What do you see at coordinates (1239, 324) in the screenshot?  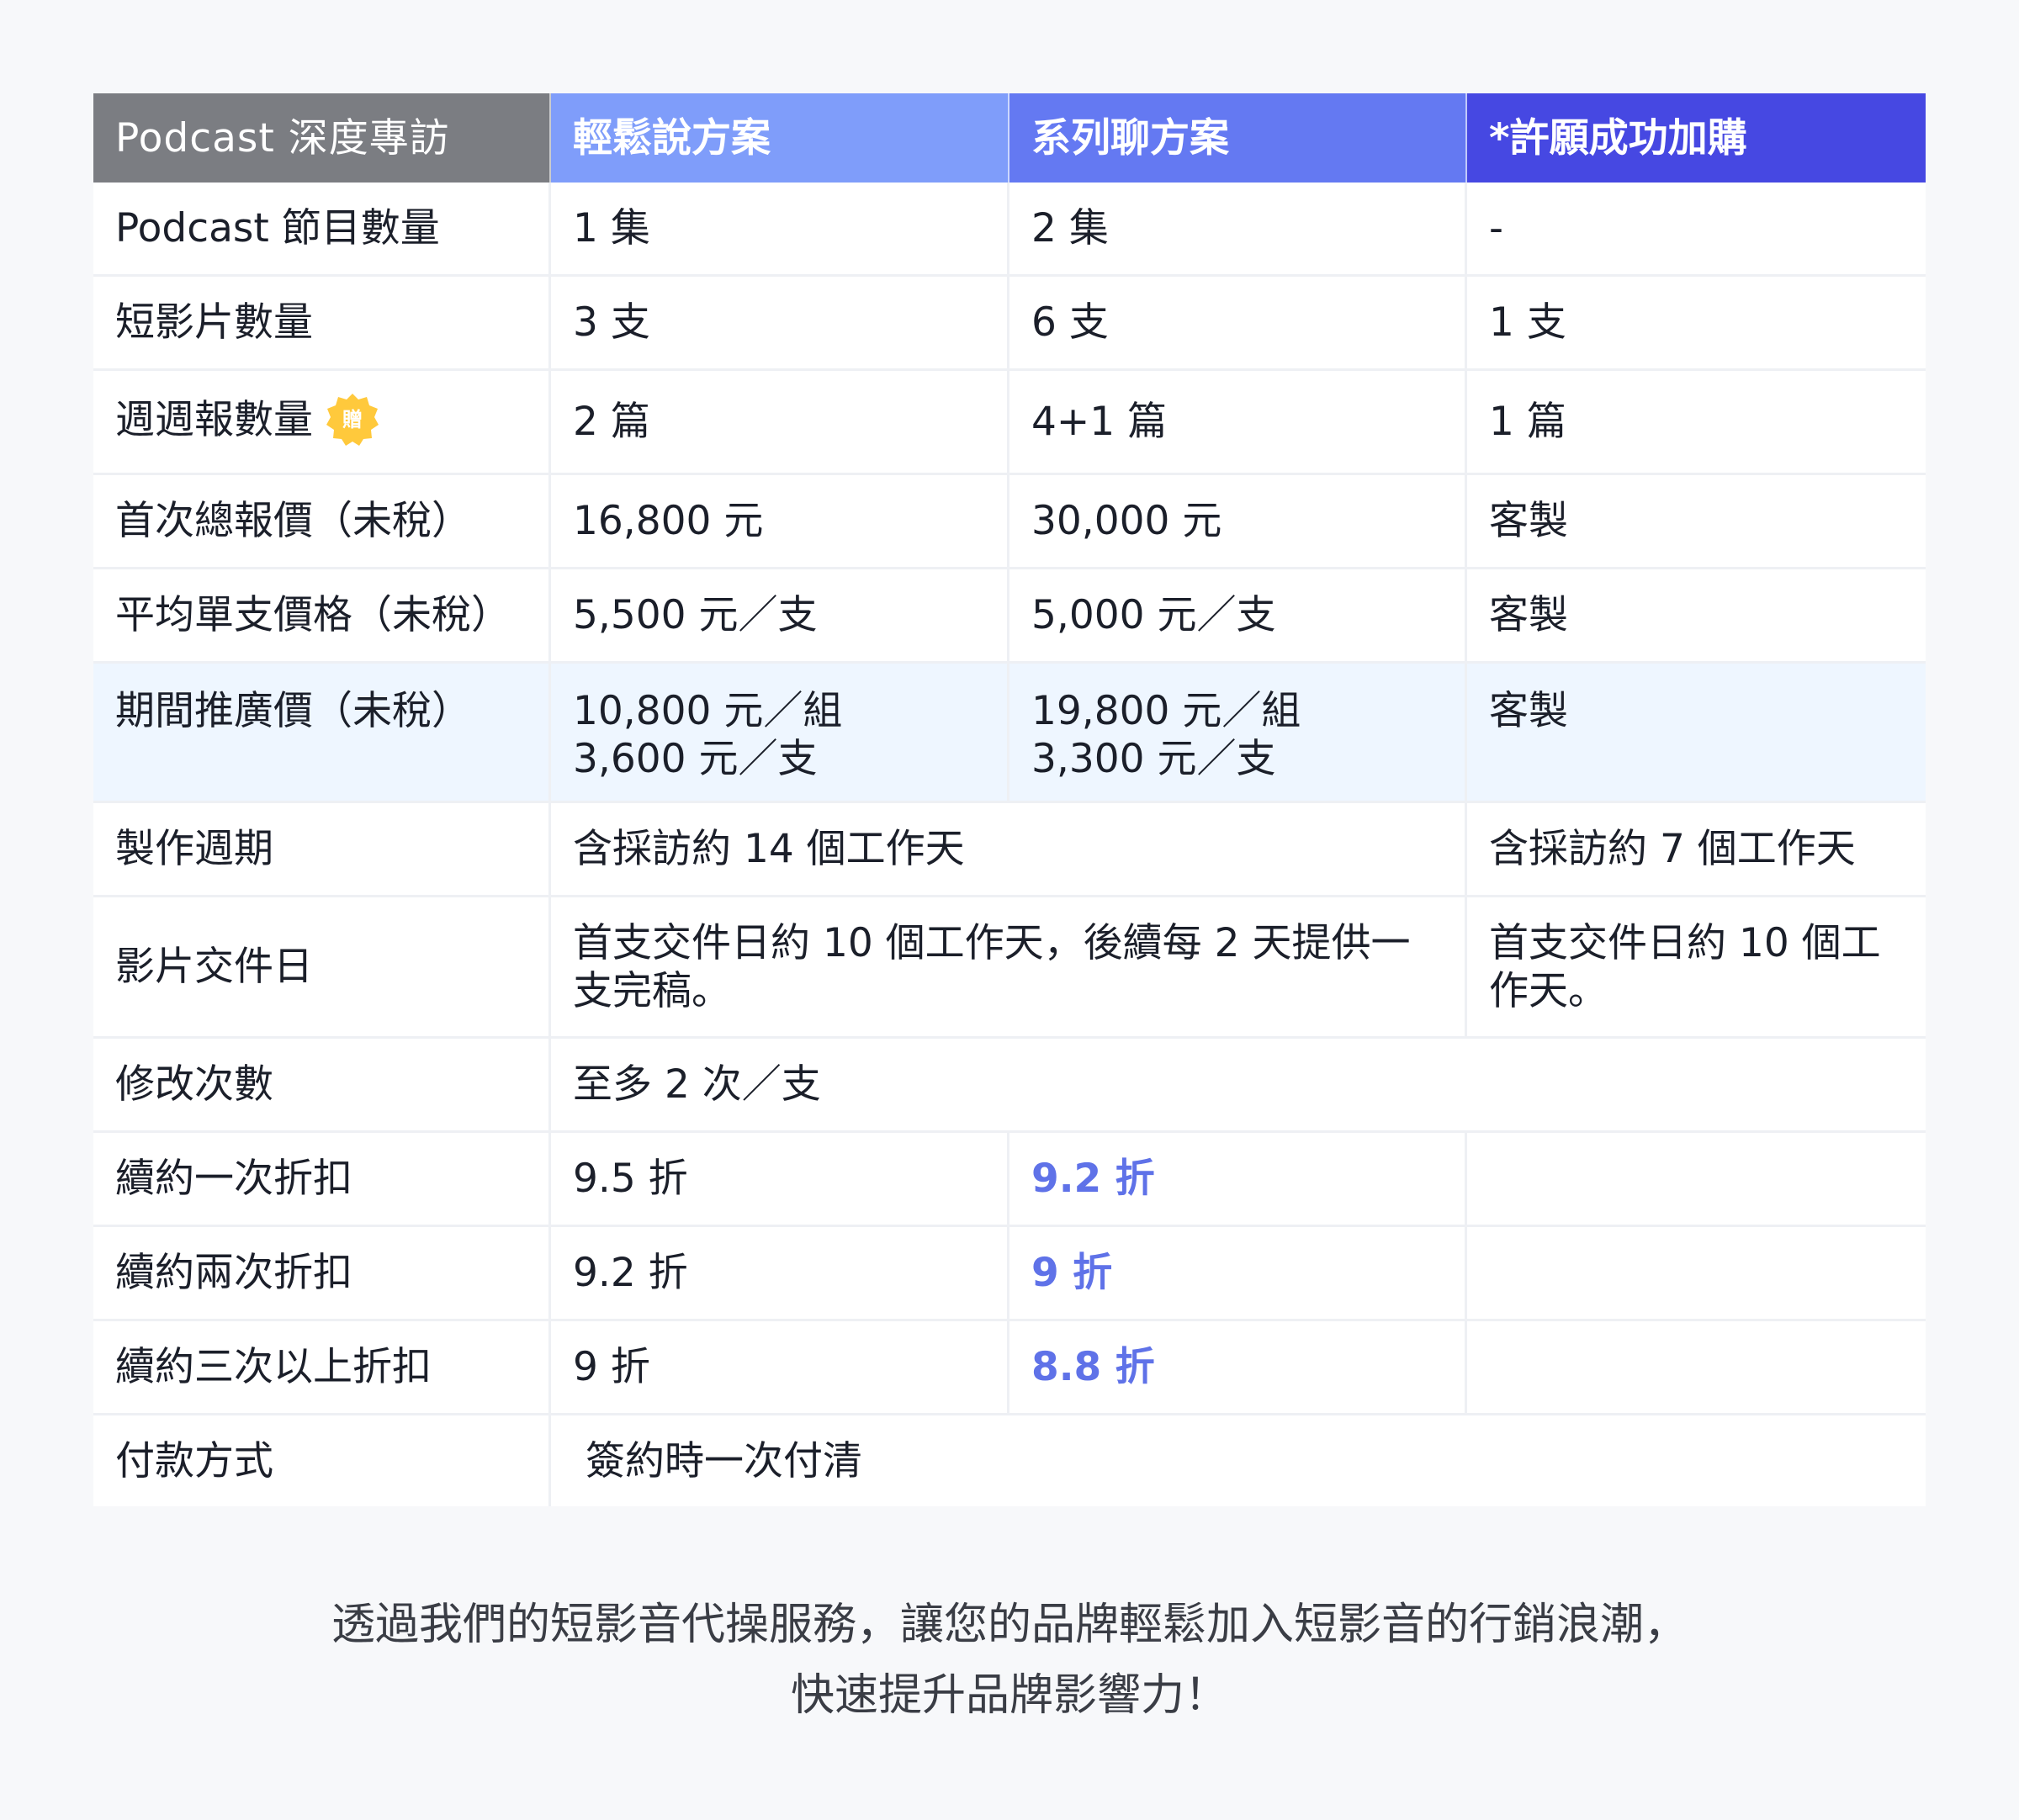 I see `cell-plan-b: 6 支` at bounding box center [1239, 324].